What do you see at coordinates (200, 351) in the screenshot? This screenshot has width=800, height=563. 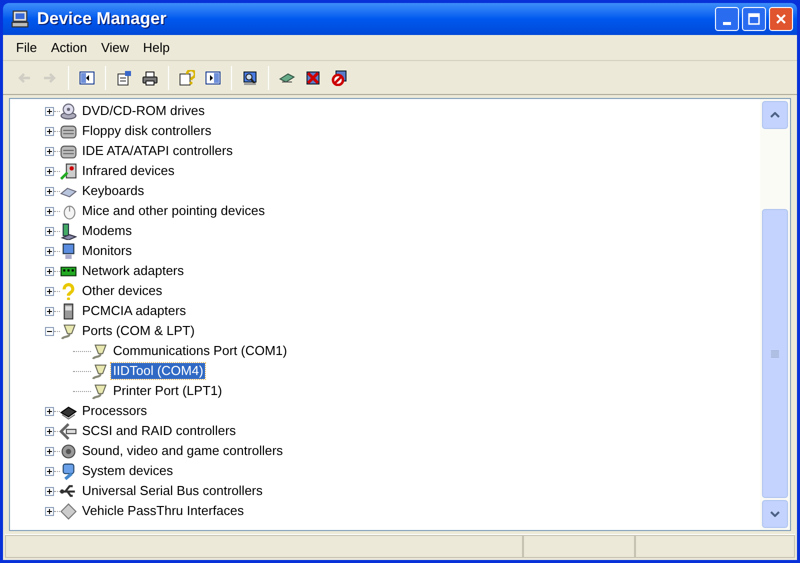 I see `device-label: Communications Port (COM1)` at bounding box center [200, 351].